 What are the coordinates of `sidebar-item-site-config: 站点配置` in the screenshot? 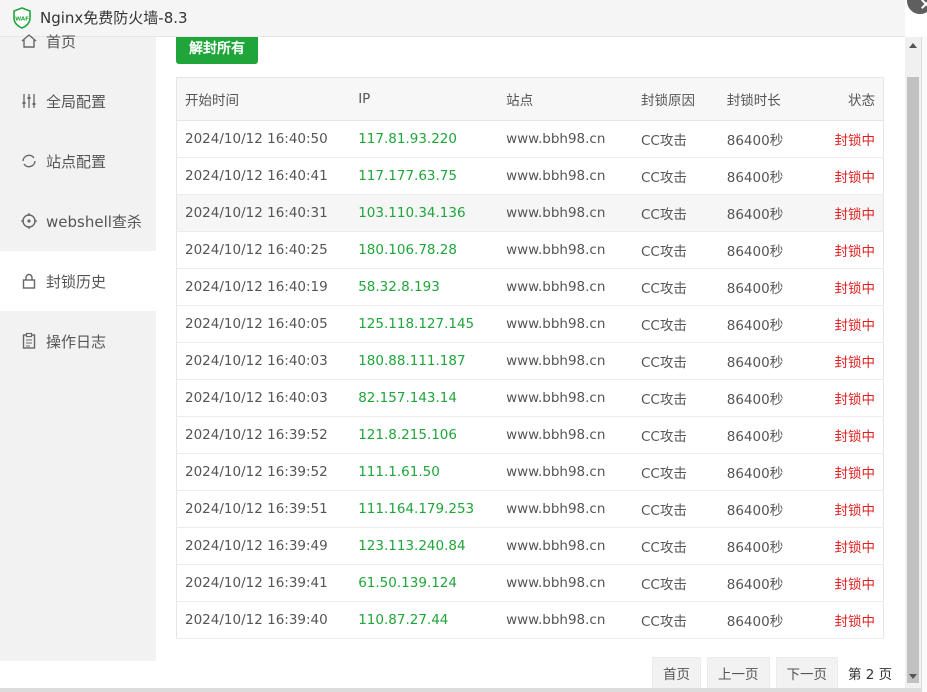 It's located at (78, 161).